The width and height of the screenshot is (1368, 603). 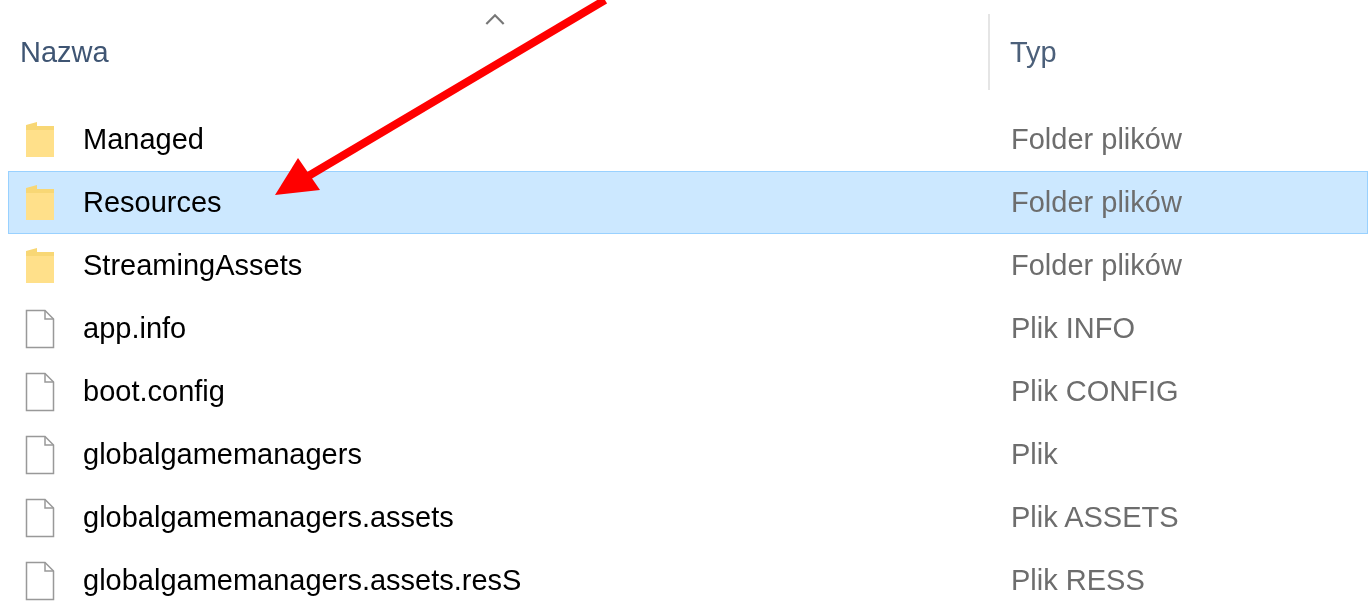 What do you see at coordinates (154, 391) in the screenshot?
I see `file-name: boot.config` at bounding box center [154, 391].